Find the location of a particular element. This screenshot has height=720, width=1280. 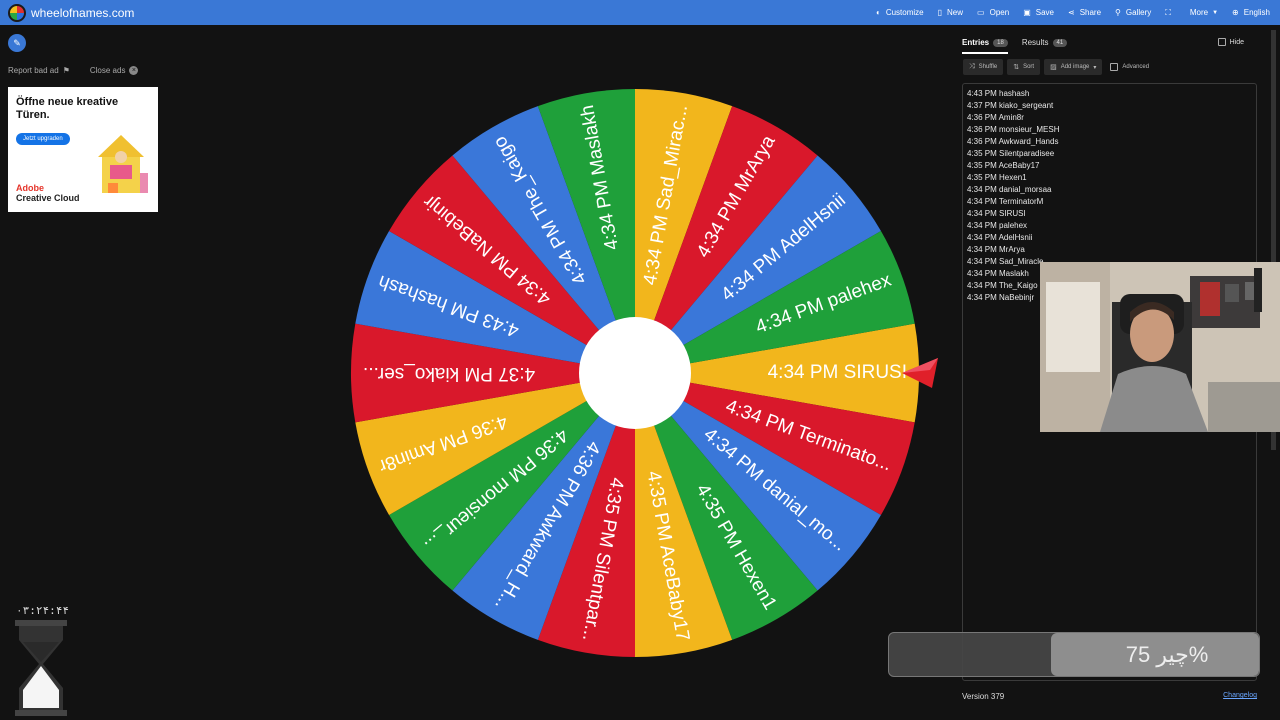

ad-controls: Report bad ad ⚑ Close ads × is located at coordinates (75, 70).